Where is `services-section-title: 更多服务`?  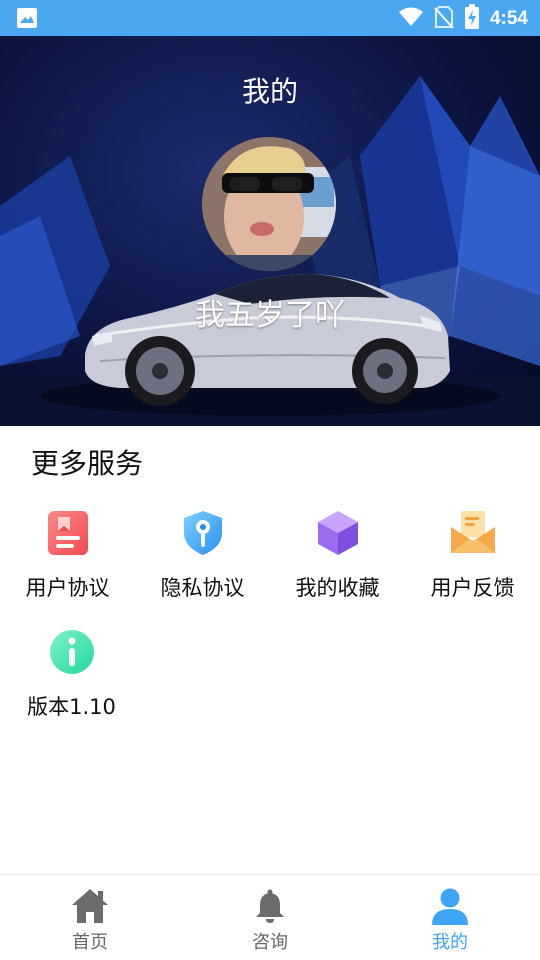 services-section-title: 更多服务 is located at coordinates (87, 463).